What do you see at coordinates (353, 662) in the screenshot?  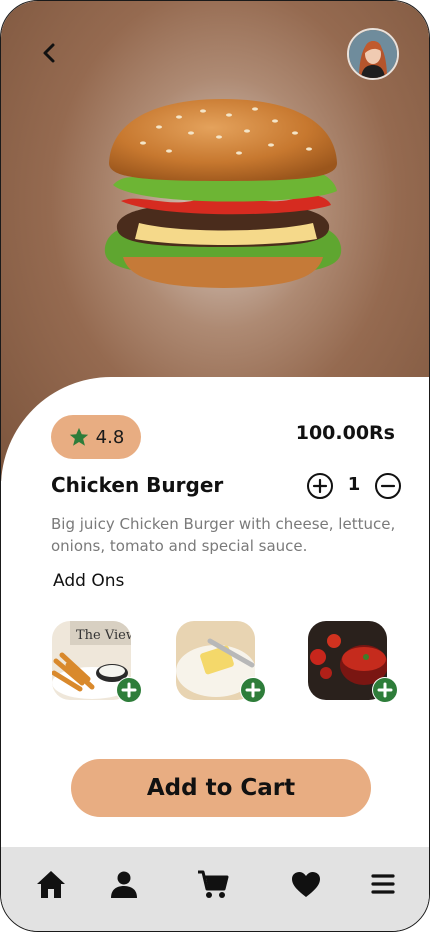 I see `addon-item-sauce` at bounding box center [353, 662].